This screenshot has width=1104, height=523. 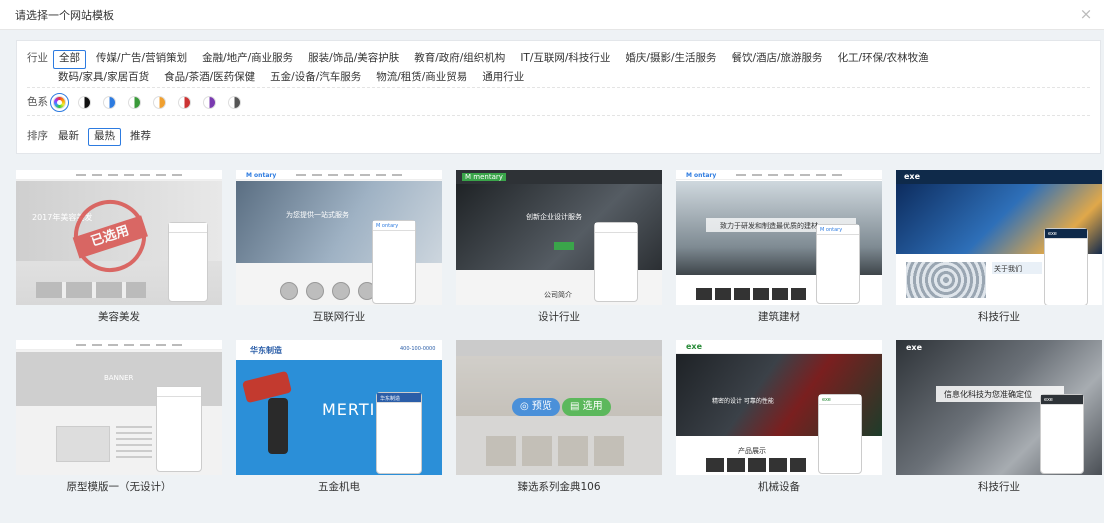 What do you see at coordinates (37, 136) in the screenshot?
I see `sort-label: 排序` at bounding box center [37, 136].